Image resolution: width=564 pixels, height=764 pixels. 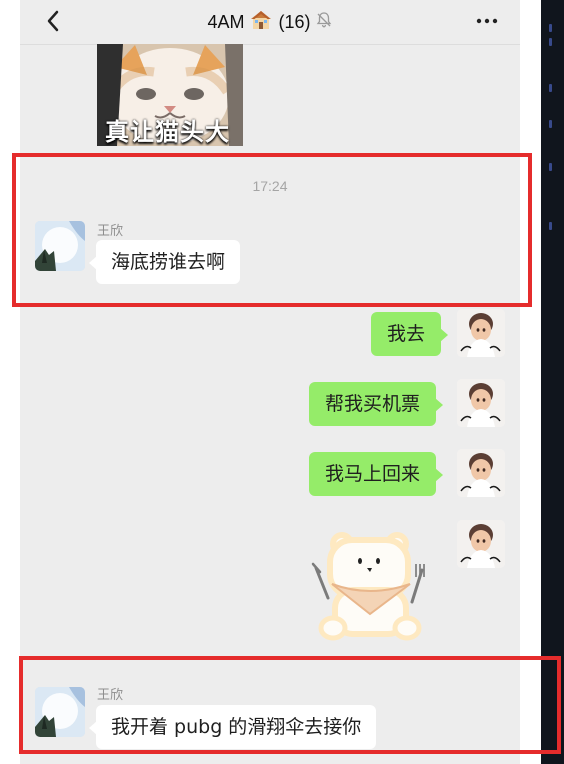 I want to click on message-bubble-left: 我开着 pubg 的滑翔伞去接你, so click(x=232, y=727).